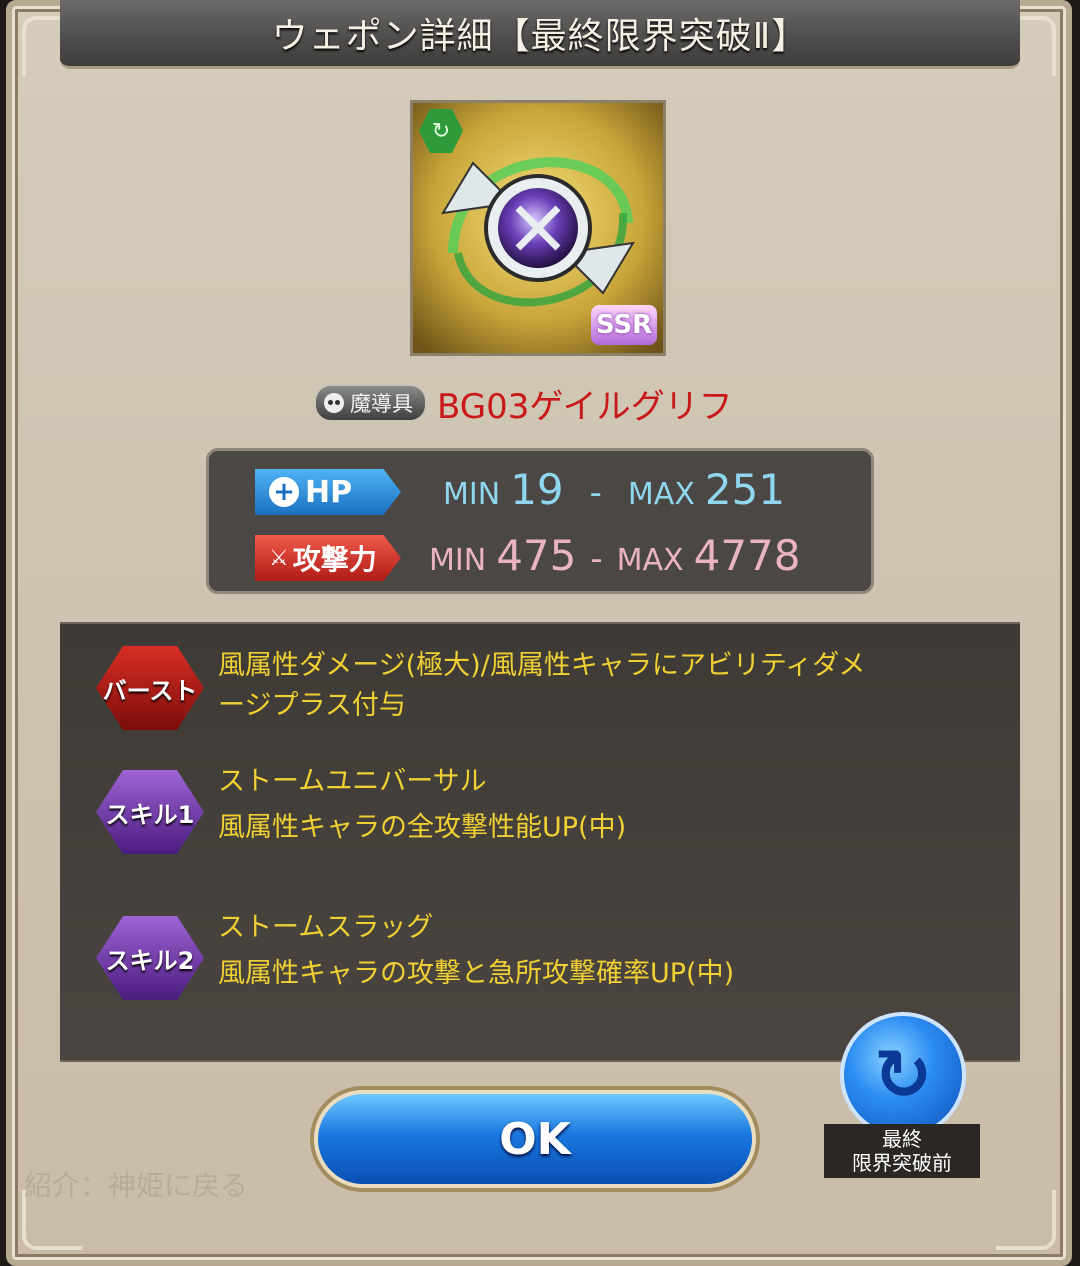 This screenshot has height=1266, width=1080. Describe the element at coordinates (381, 404) in the screenshot. I see `weapon-type-label: 魔導具` at that location.